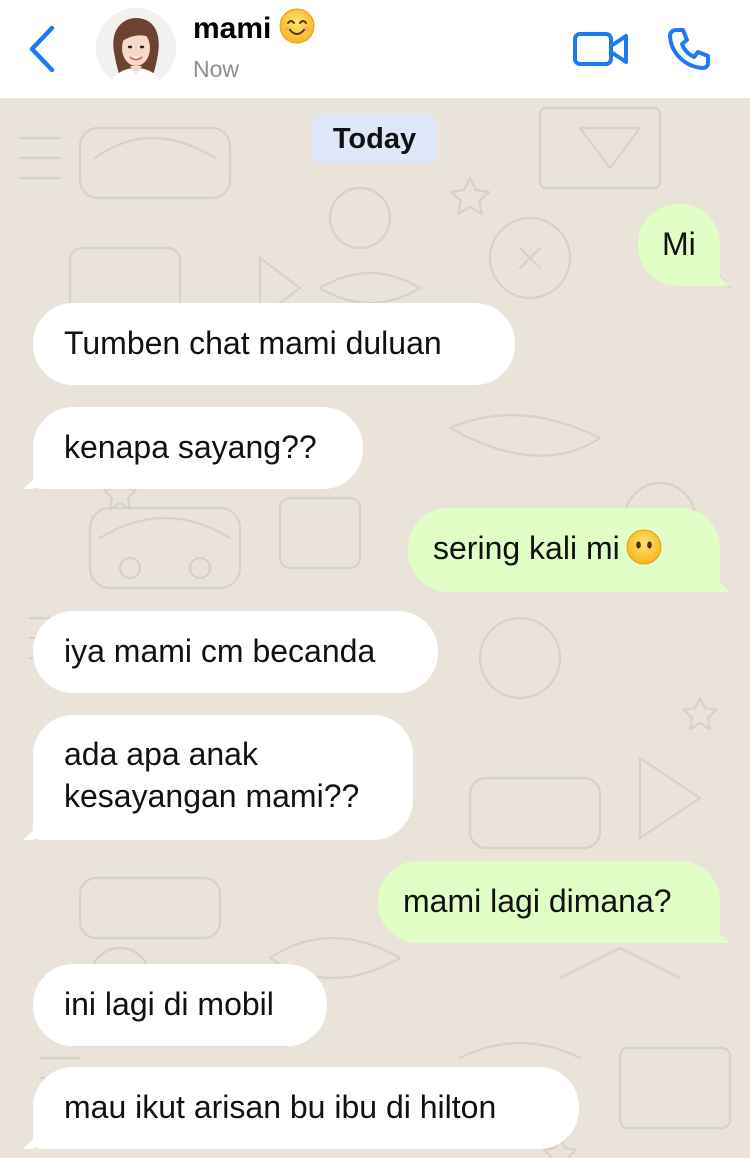 The height and width of the screenshot is (1158, 750). What do you see at coordinates (212, 796) in the screenshot?
I see `message-text-line: kesayangan mami??` at bounding box center [212, 796].